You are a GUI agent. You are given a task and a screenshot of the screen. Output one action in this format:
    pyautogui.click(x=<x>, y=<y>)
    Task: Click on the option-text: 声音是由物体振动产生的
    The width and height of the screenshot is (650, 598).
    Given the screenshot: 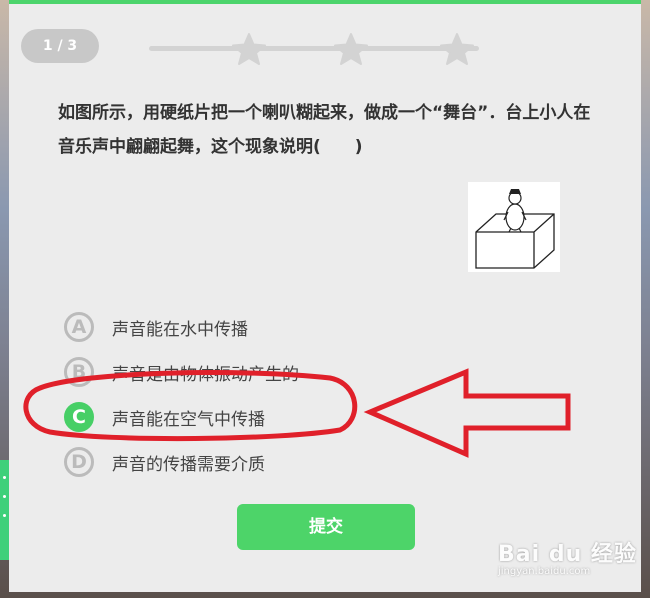 What is the action you would take?
    pyautogui.click(x=205, y=374)
    